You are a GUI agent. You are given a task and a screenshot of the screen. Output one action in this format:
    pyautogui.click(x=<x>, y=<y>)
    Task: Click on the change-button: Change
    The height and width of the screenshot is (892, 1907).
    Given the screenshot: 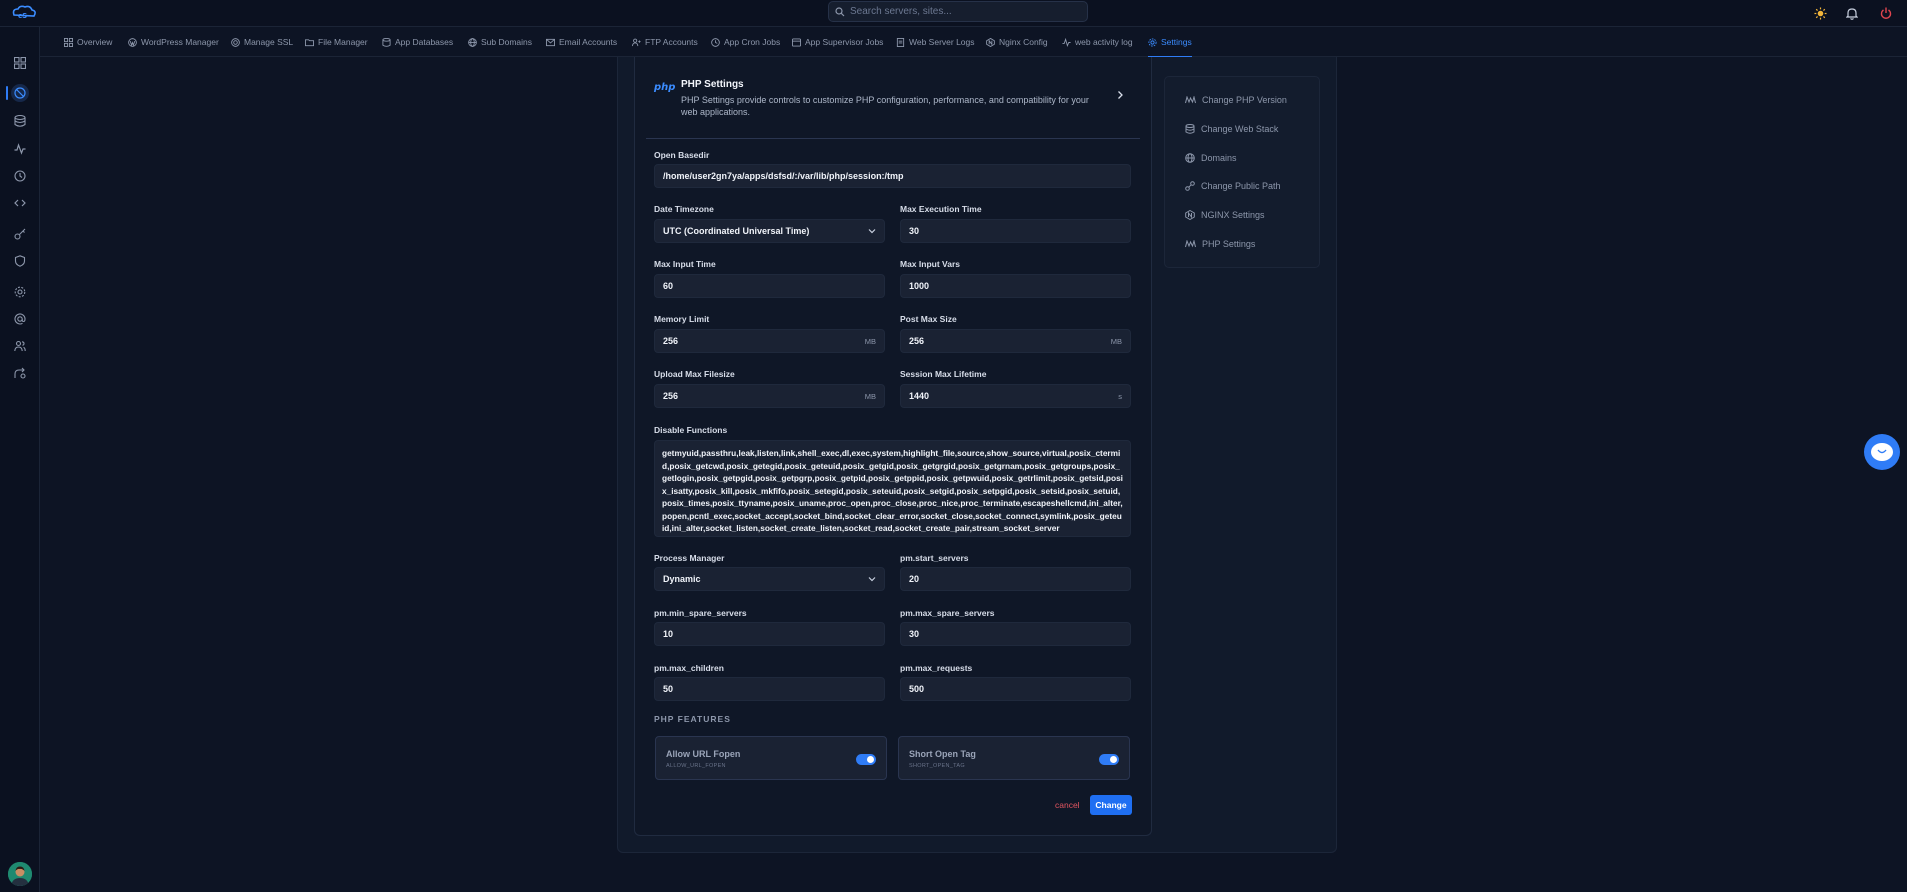 What is the action you would take?
    pyautogui.click(x=1111, y=805)
    